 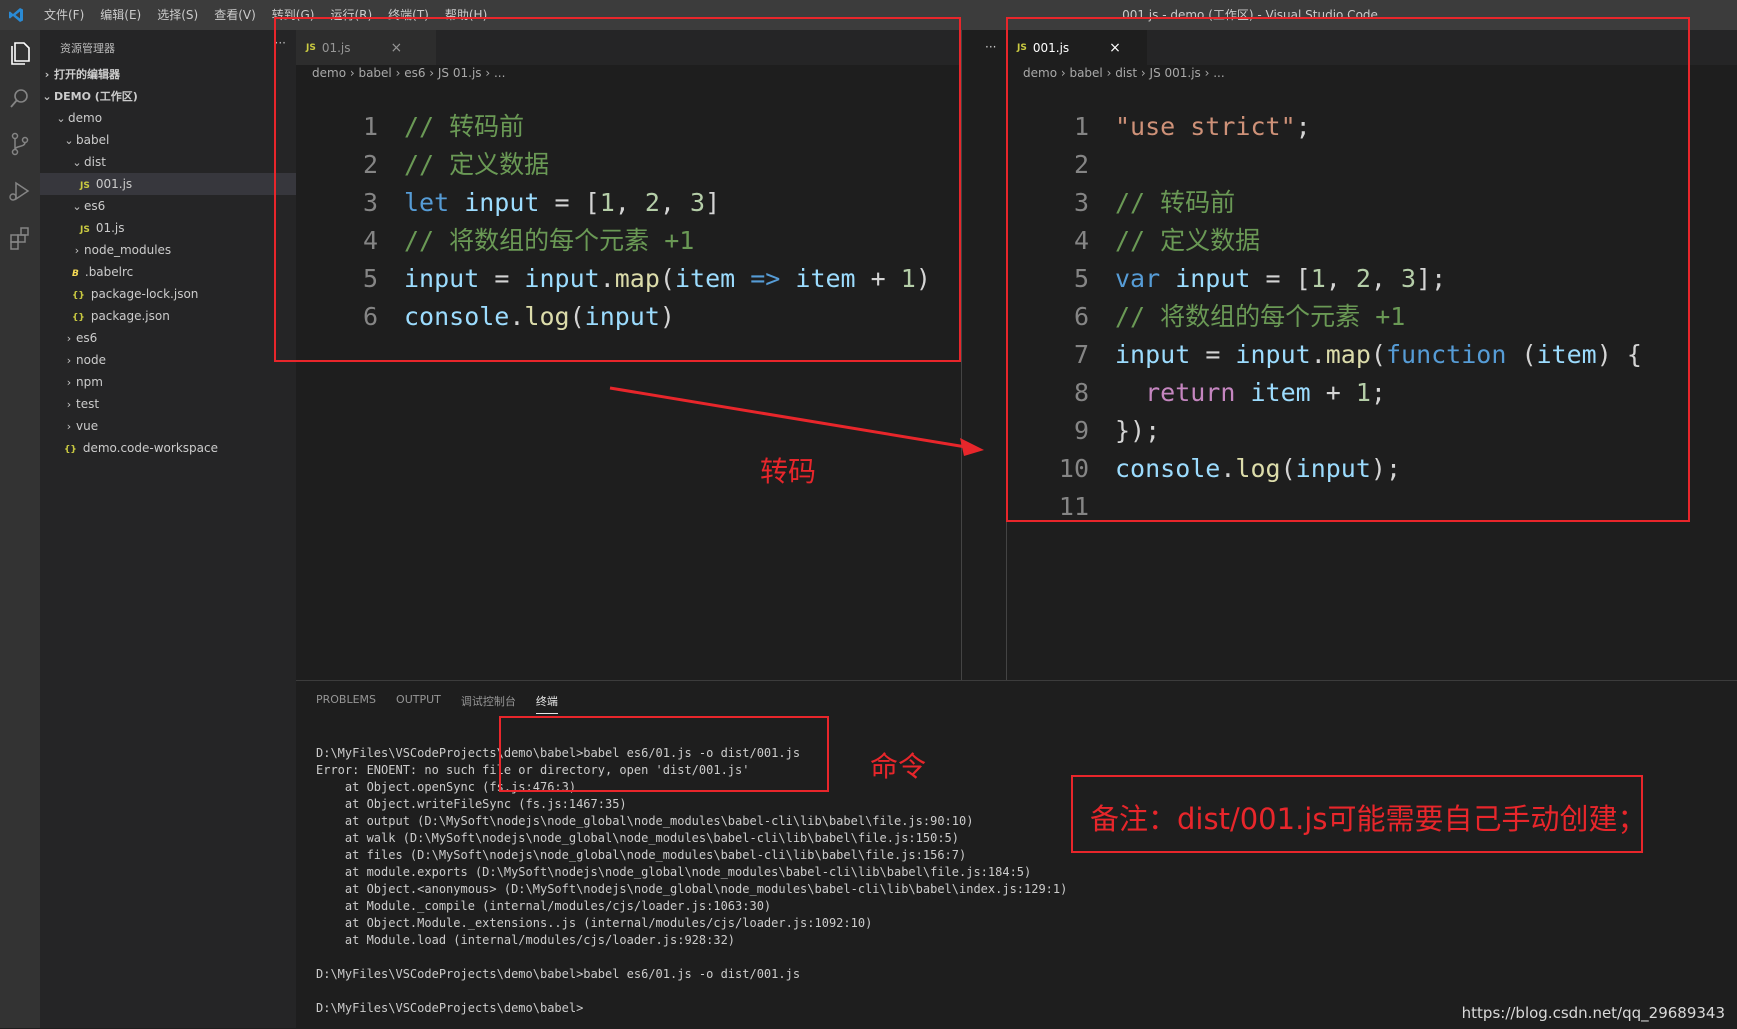 What do you see at coordinates (168, 75) in the screenshot?
I see `open-editors-section: › 打开的编辑器` at bounding box center [168, 75].